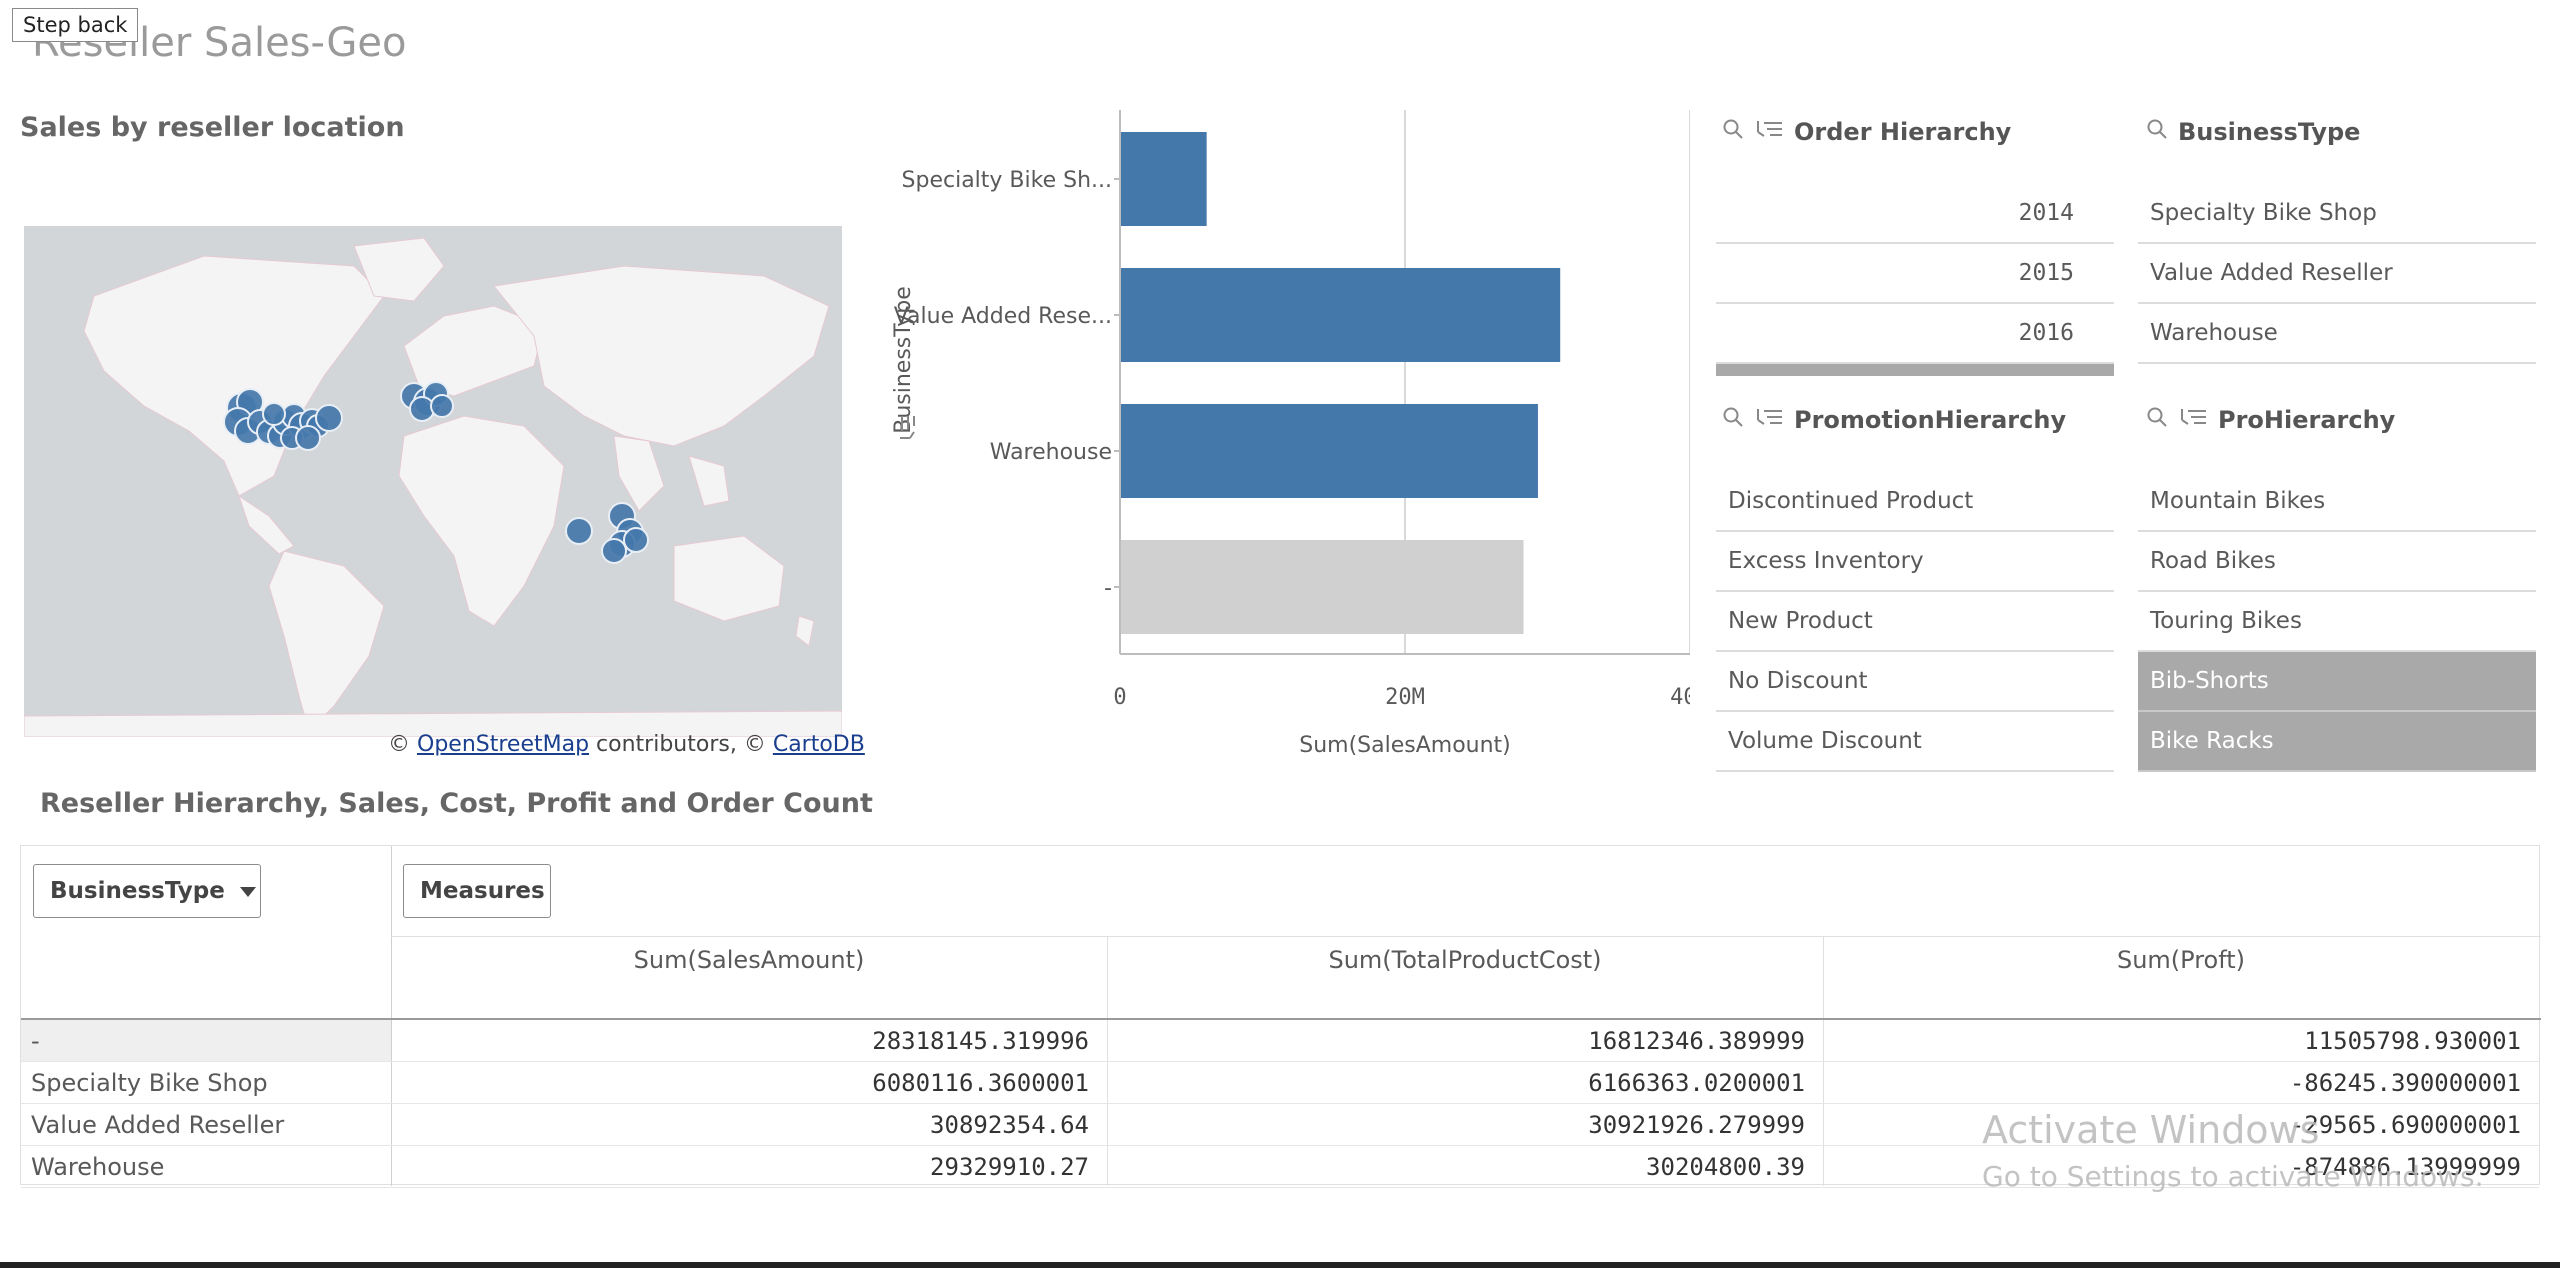 The width and height of the screenshot is (2560, 1268). I want to click on pivot-row-label: -, so click(206, 1041).